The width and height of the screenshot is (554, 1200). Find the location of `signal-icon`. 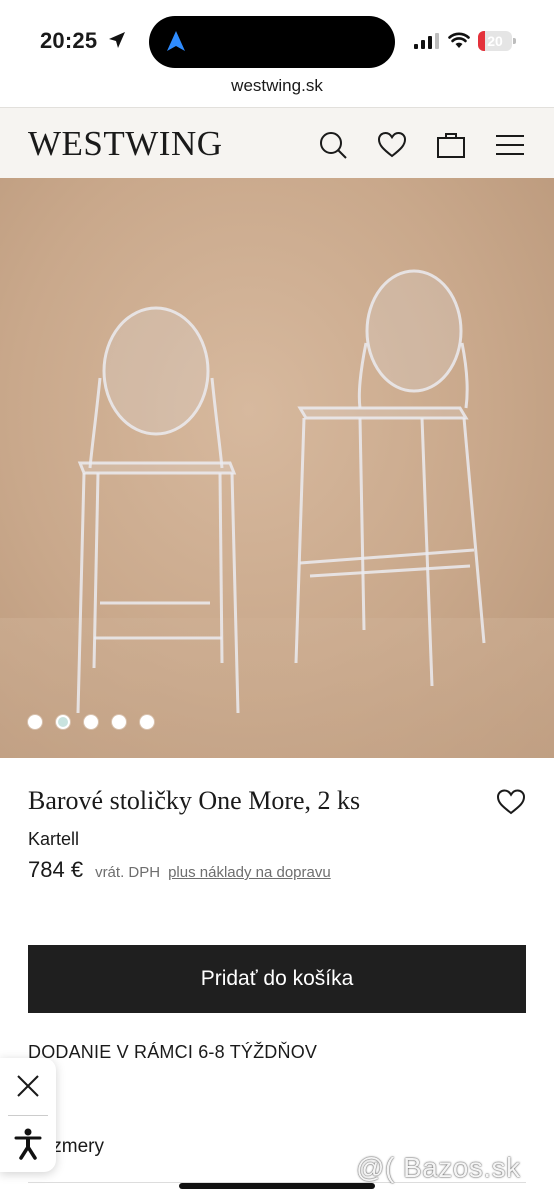

signal-icon is located at coordinates (426, 41).